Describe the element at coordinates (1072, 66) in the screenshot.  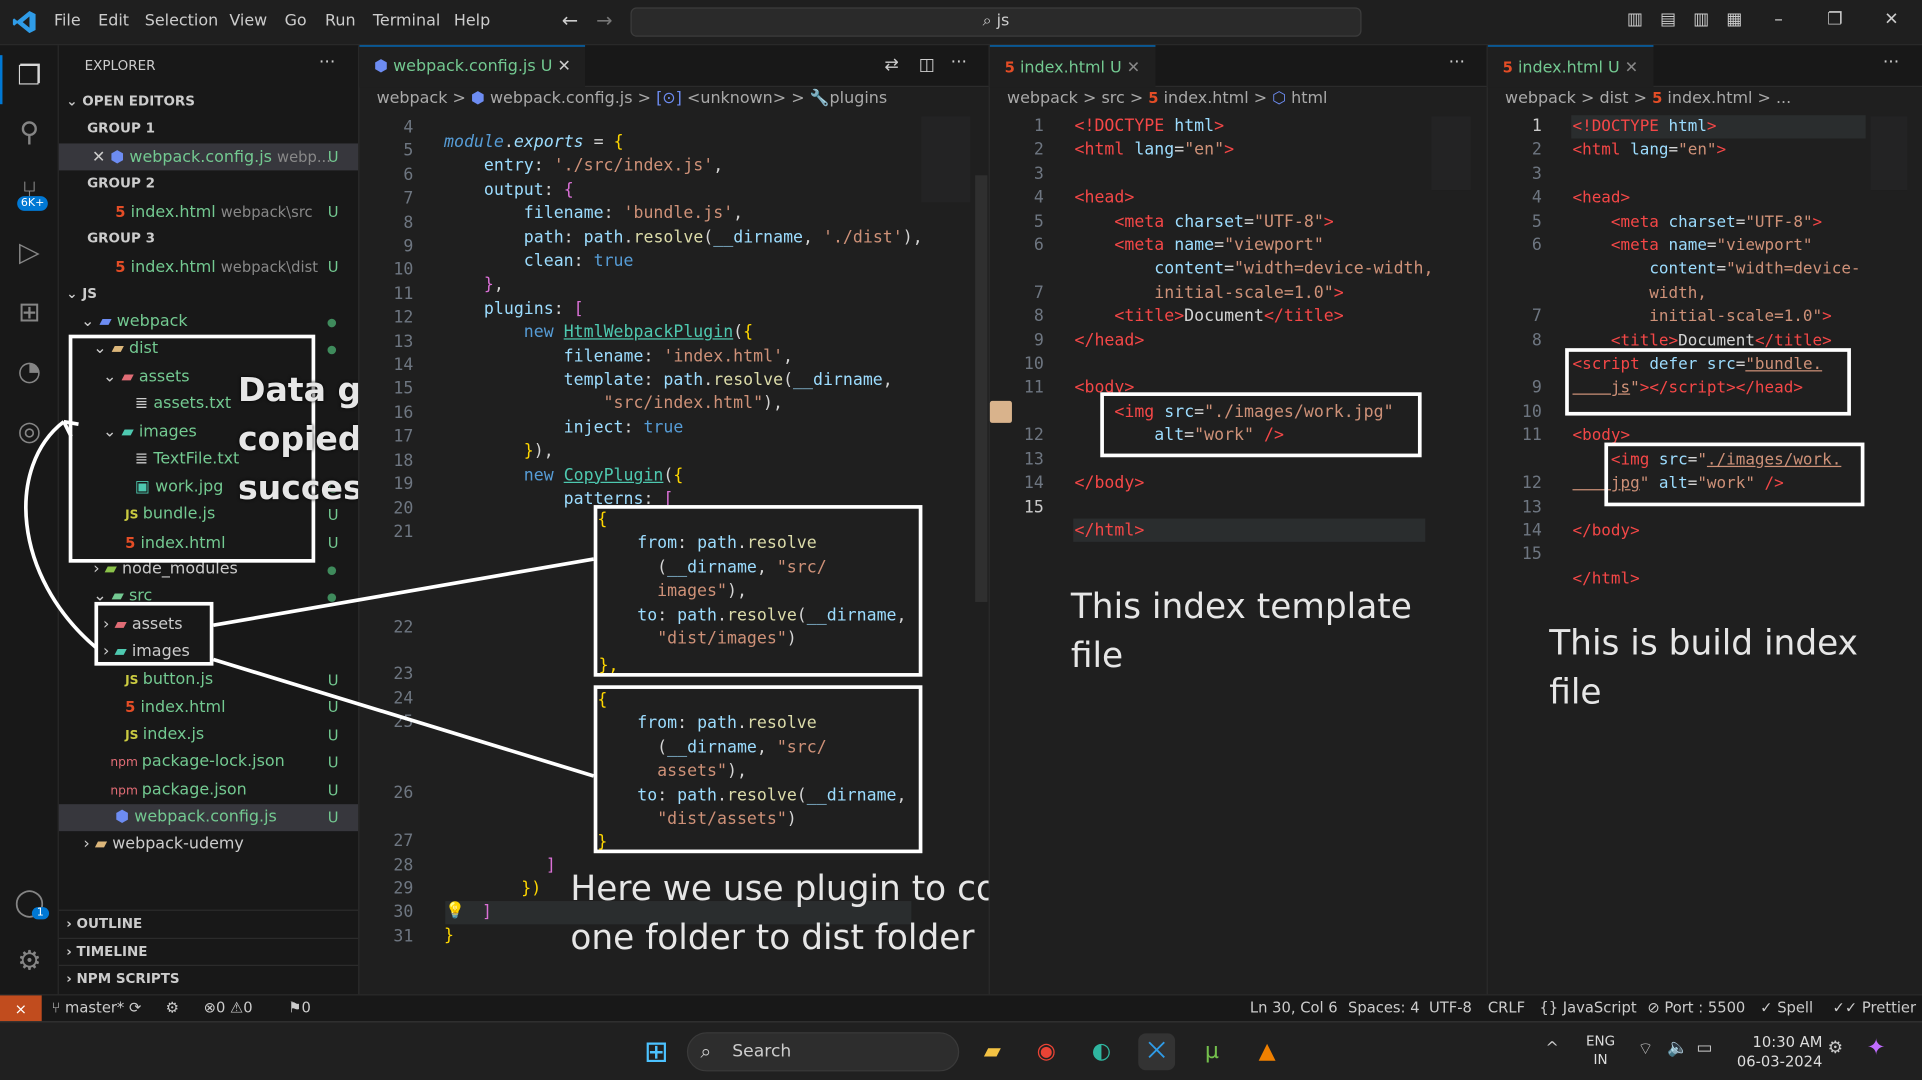
I see `tab-src-index: 5 index.html U ✕` at that location.